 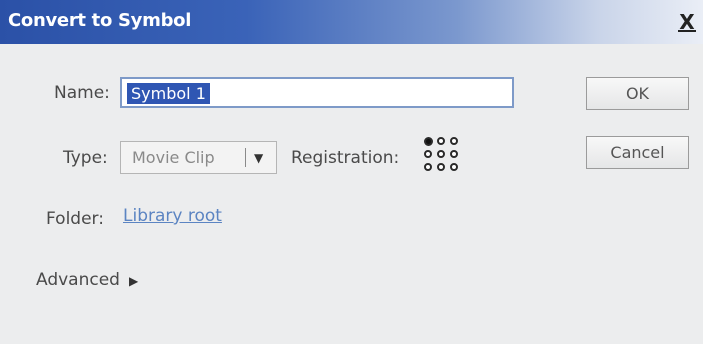 I want to click on ok-button: OK, so click(x=637, y=93).